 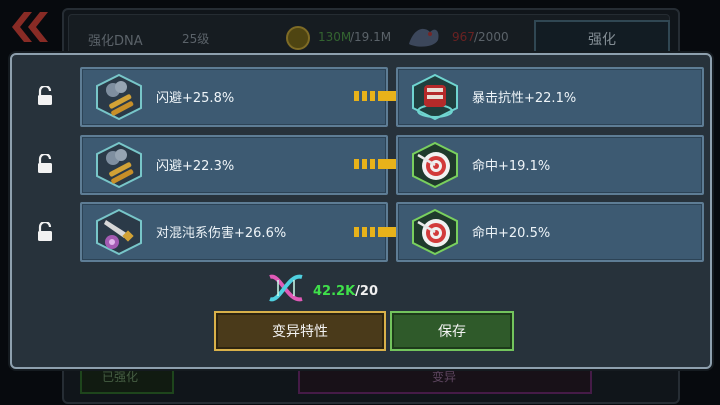 What do you see at coordinates (119, 232) in the screenshot?
I see `chaos-blade-icon` at bounding box center [119, 232].